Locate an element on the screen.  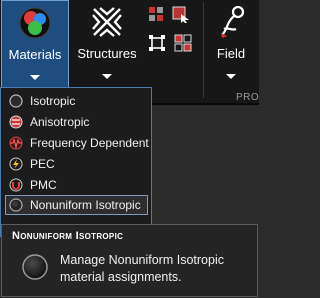
menu-item-pec: PEC is located at coordinates (76, 164).